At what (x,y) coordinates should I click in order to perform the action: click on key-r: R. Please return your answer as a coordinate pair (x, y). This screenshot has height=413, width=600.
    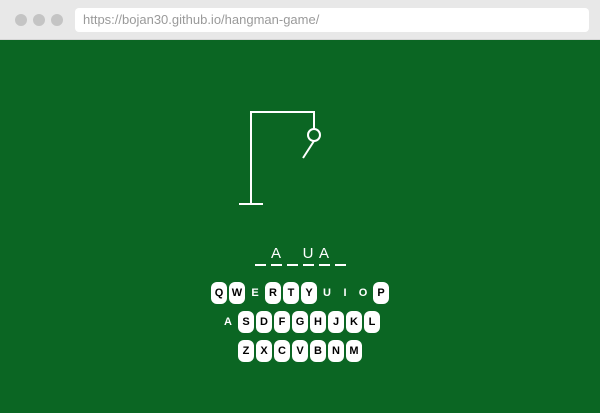
    Looking at the image, I should click on (273, 293).